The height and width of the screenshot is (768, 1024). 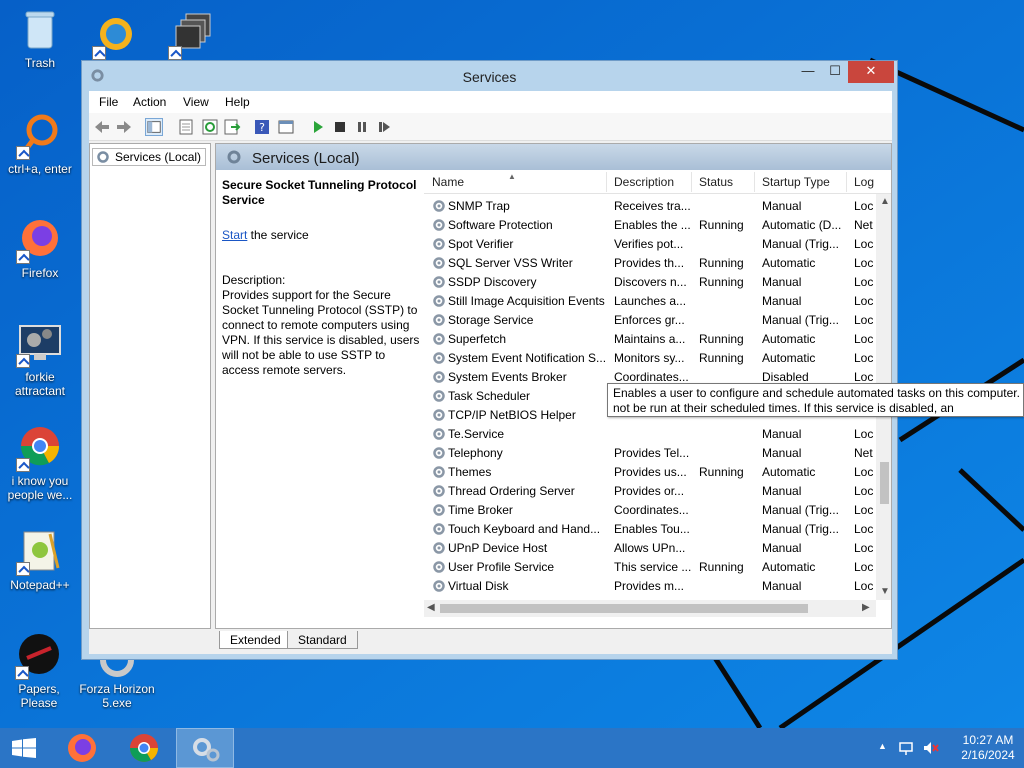 What do you see at coordinates (650, 548) in the screenshot?
I see `table-row: UPnP Device Host Allows UPn... Manual Loc` at bounding box center [650, 548].